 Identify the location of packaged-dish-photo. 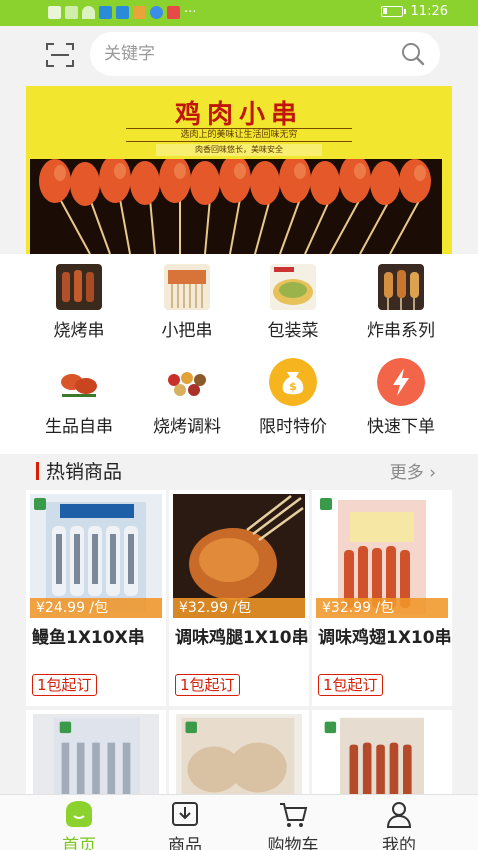
(293, 287).